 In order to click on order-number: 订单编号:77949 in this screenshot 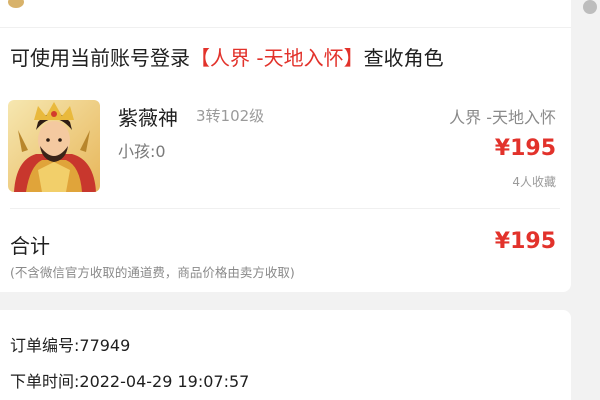, I will do `click(70, 344)`.